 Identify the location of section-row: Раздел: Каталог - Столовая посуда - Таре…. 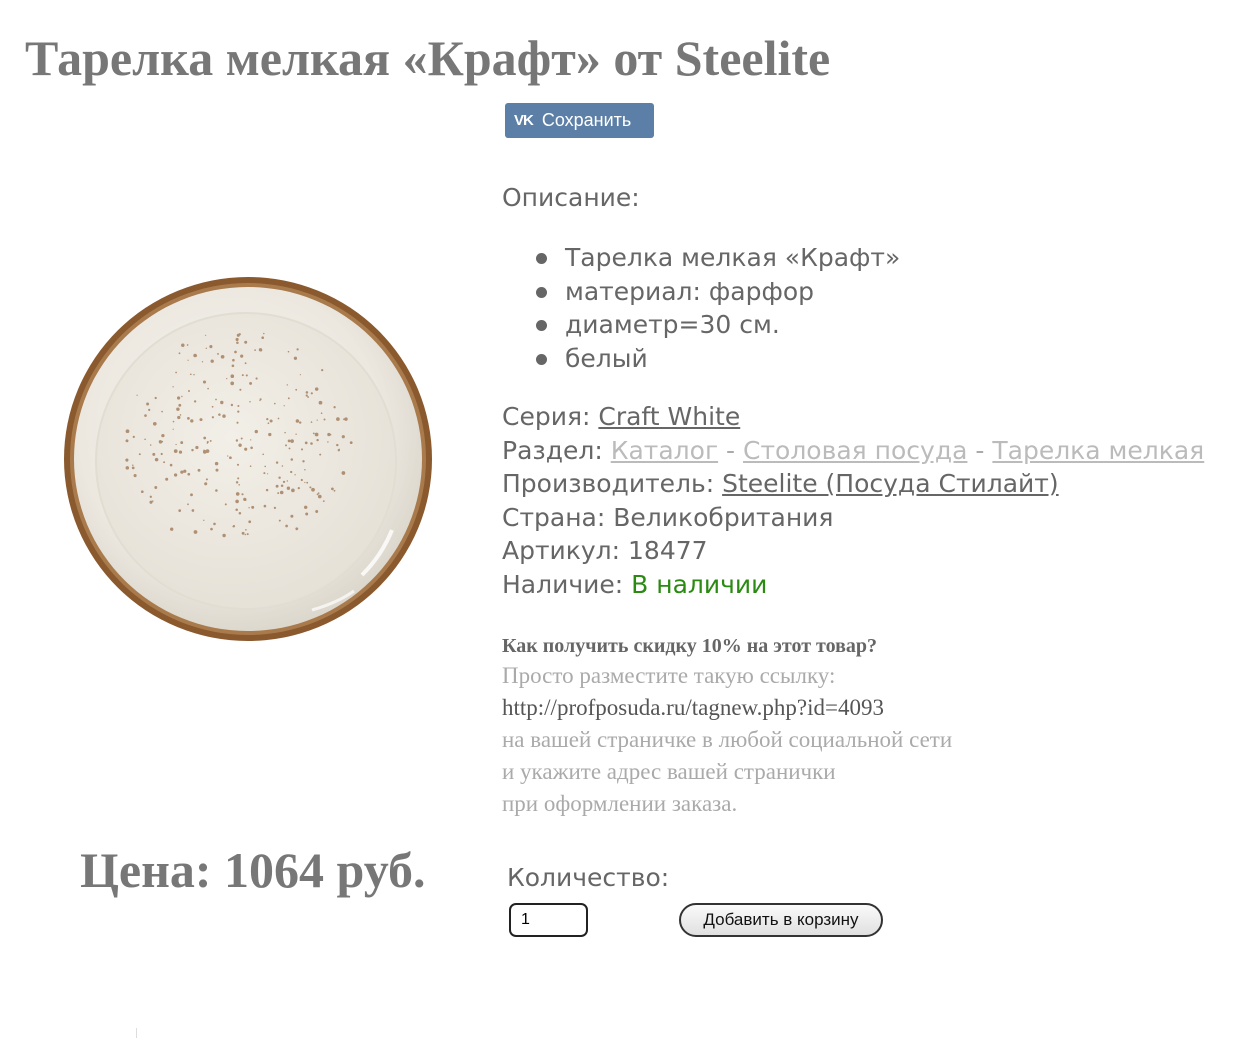
(853, 451).